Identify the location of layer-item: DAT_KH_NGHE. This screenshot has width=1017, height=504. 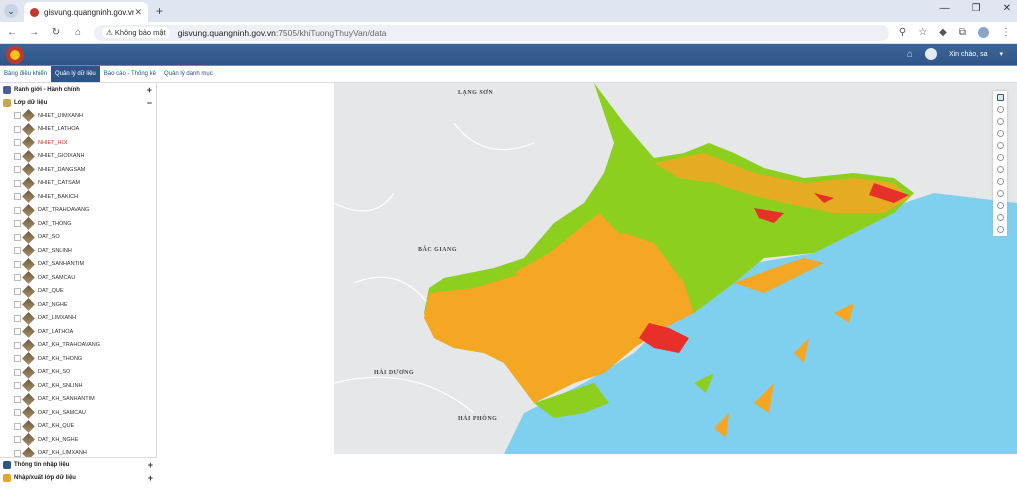
(78, 440).